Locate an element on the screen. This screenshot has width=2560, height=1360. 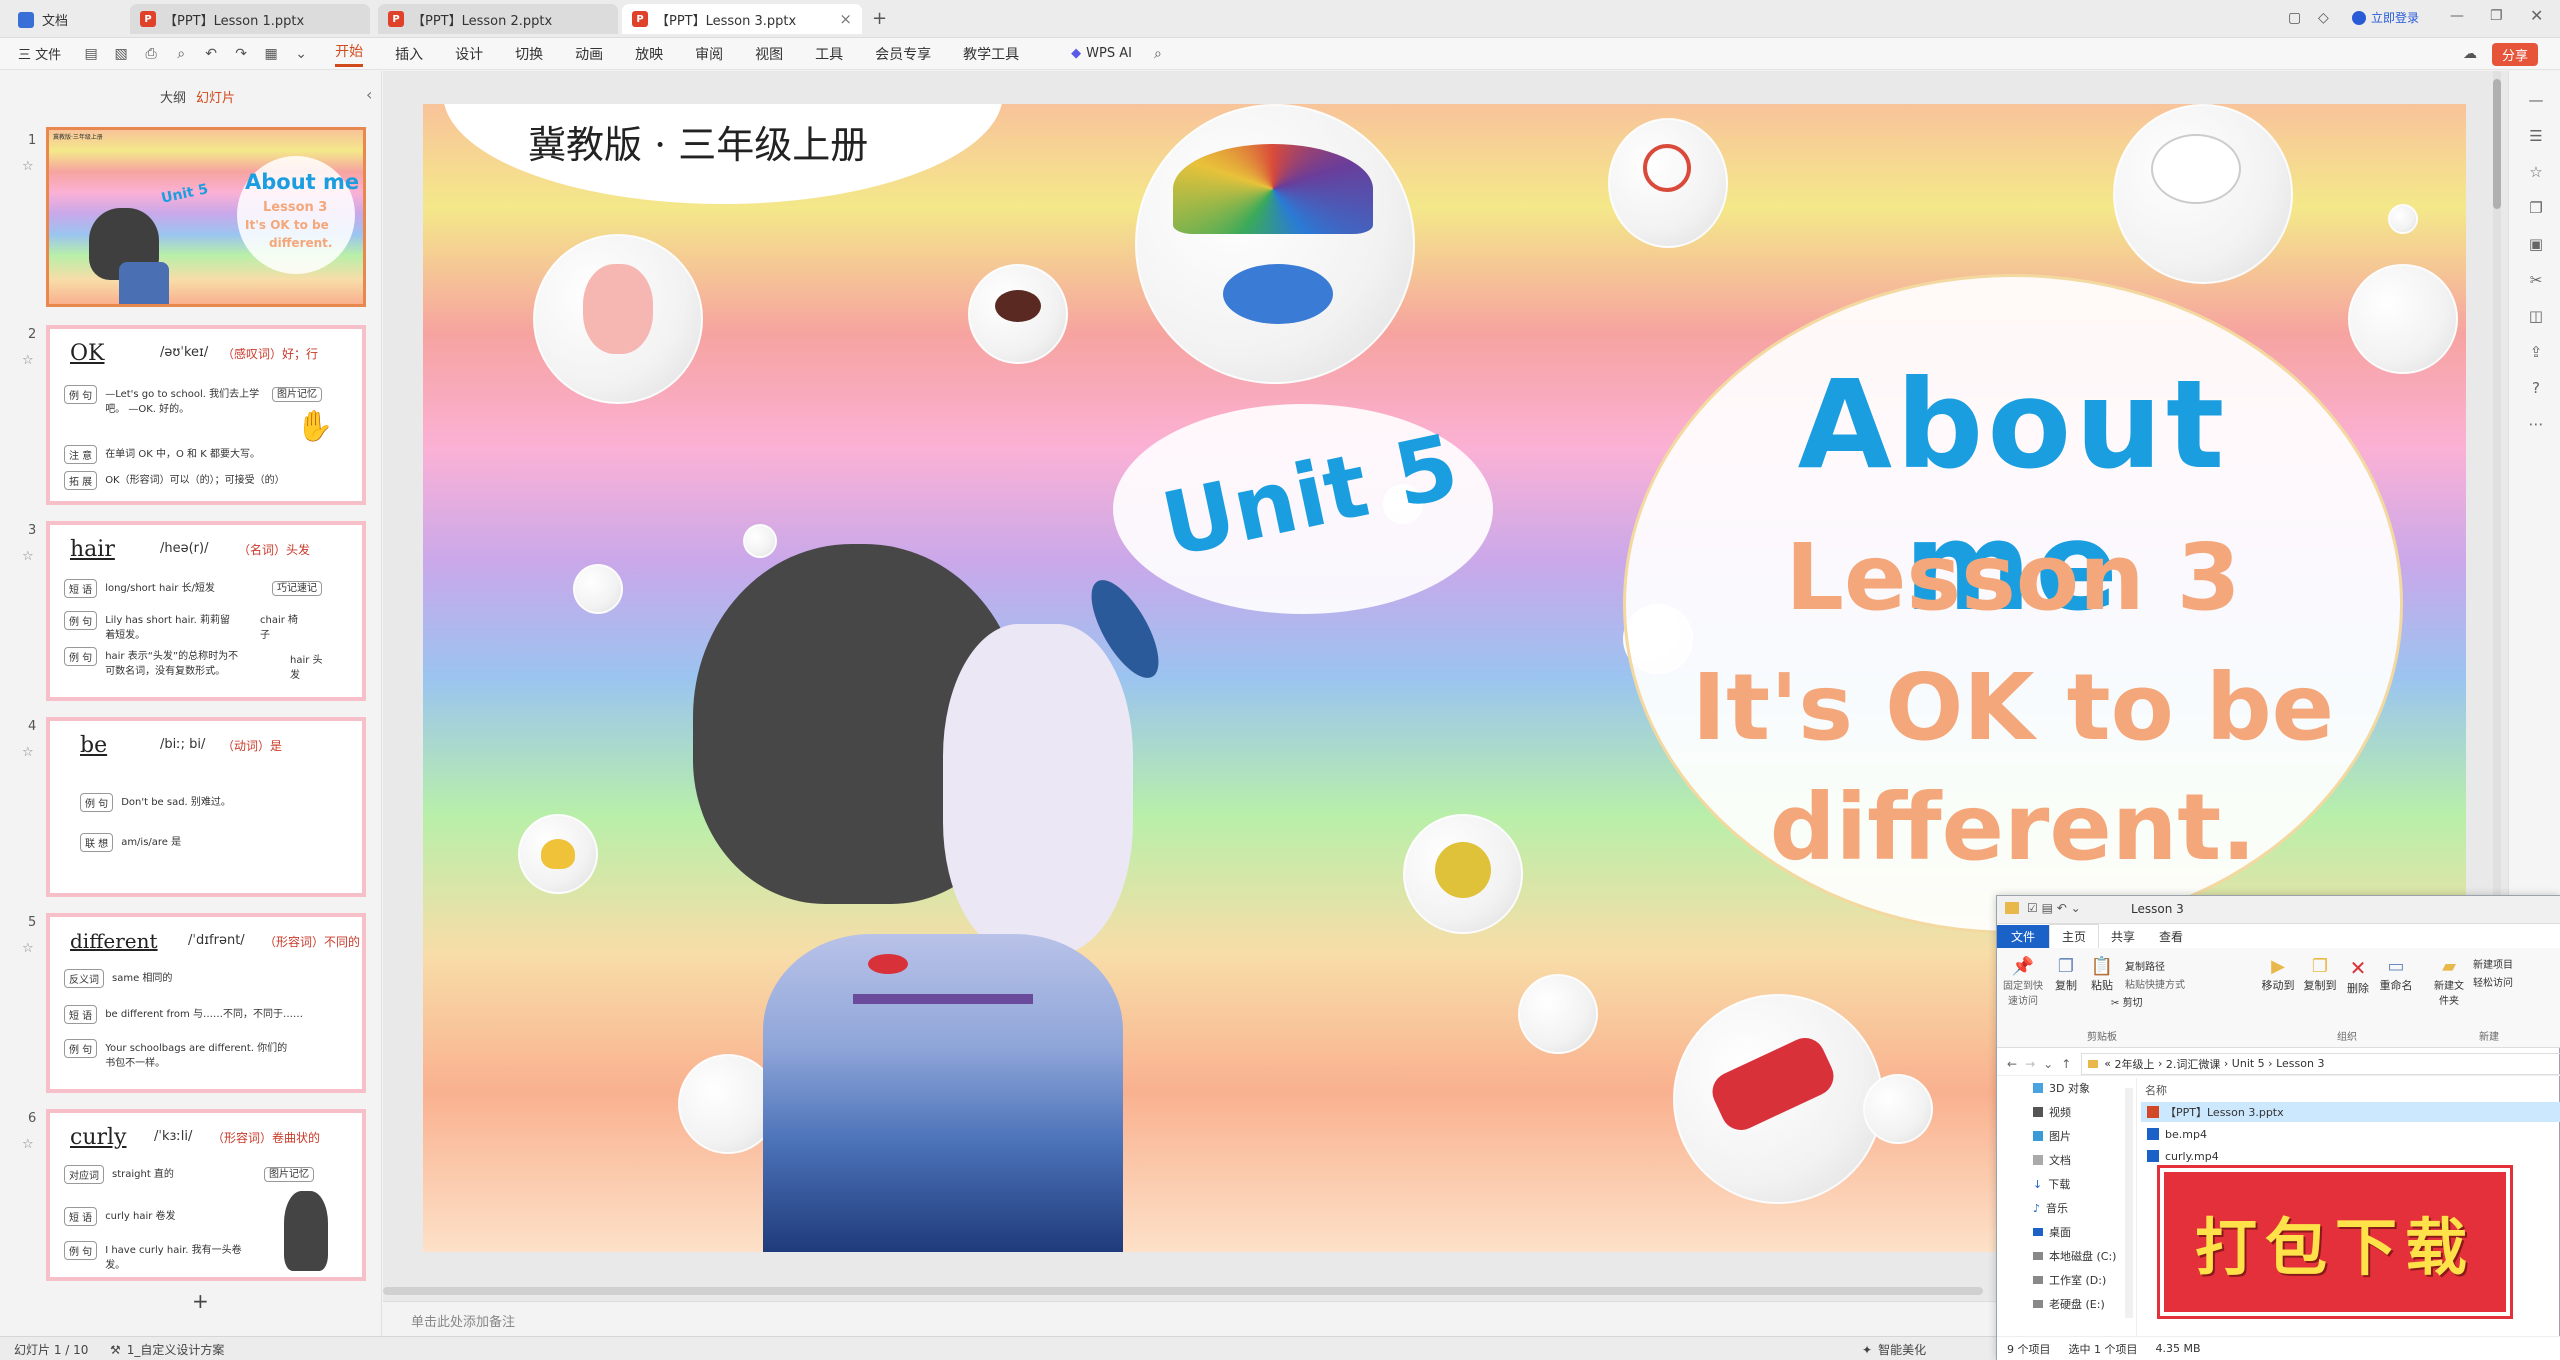
file-row: be.mp4 is located at coordinates (2350, 1134).